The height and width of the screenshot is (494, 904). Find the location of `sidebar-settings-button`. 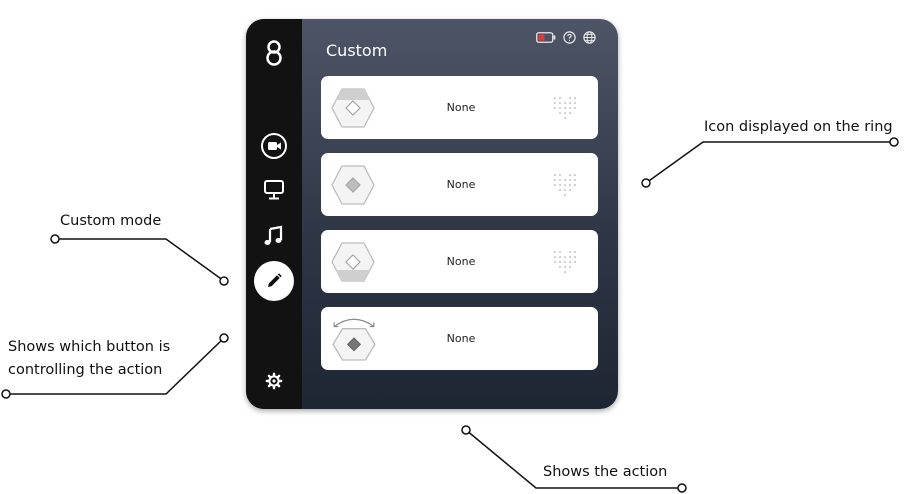

sidebar-settings-button is located at coordinates (274, 381).